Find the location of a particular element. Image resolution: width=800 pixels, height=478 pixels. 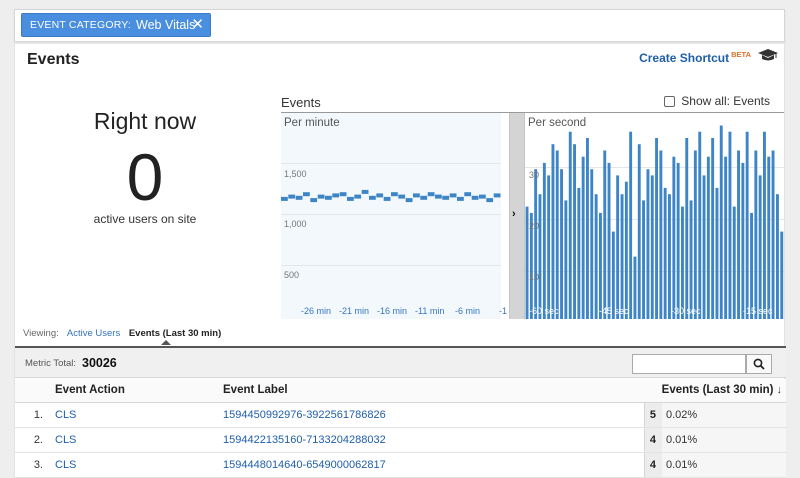

x-tick-label: -16 min is located at coordinates (392, 311).